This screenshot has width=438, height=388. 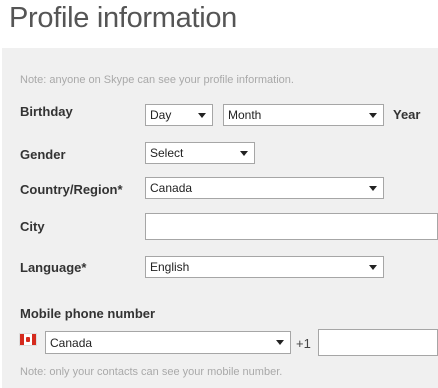 I want to click on mobile-number-input, so click(x=378, y=342).